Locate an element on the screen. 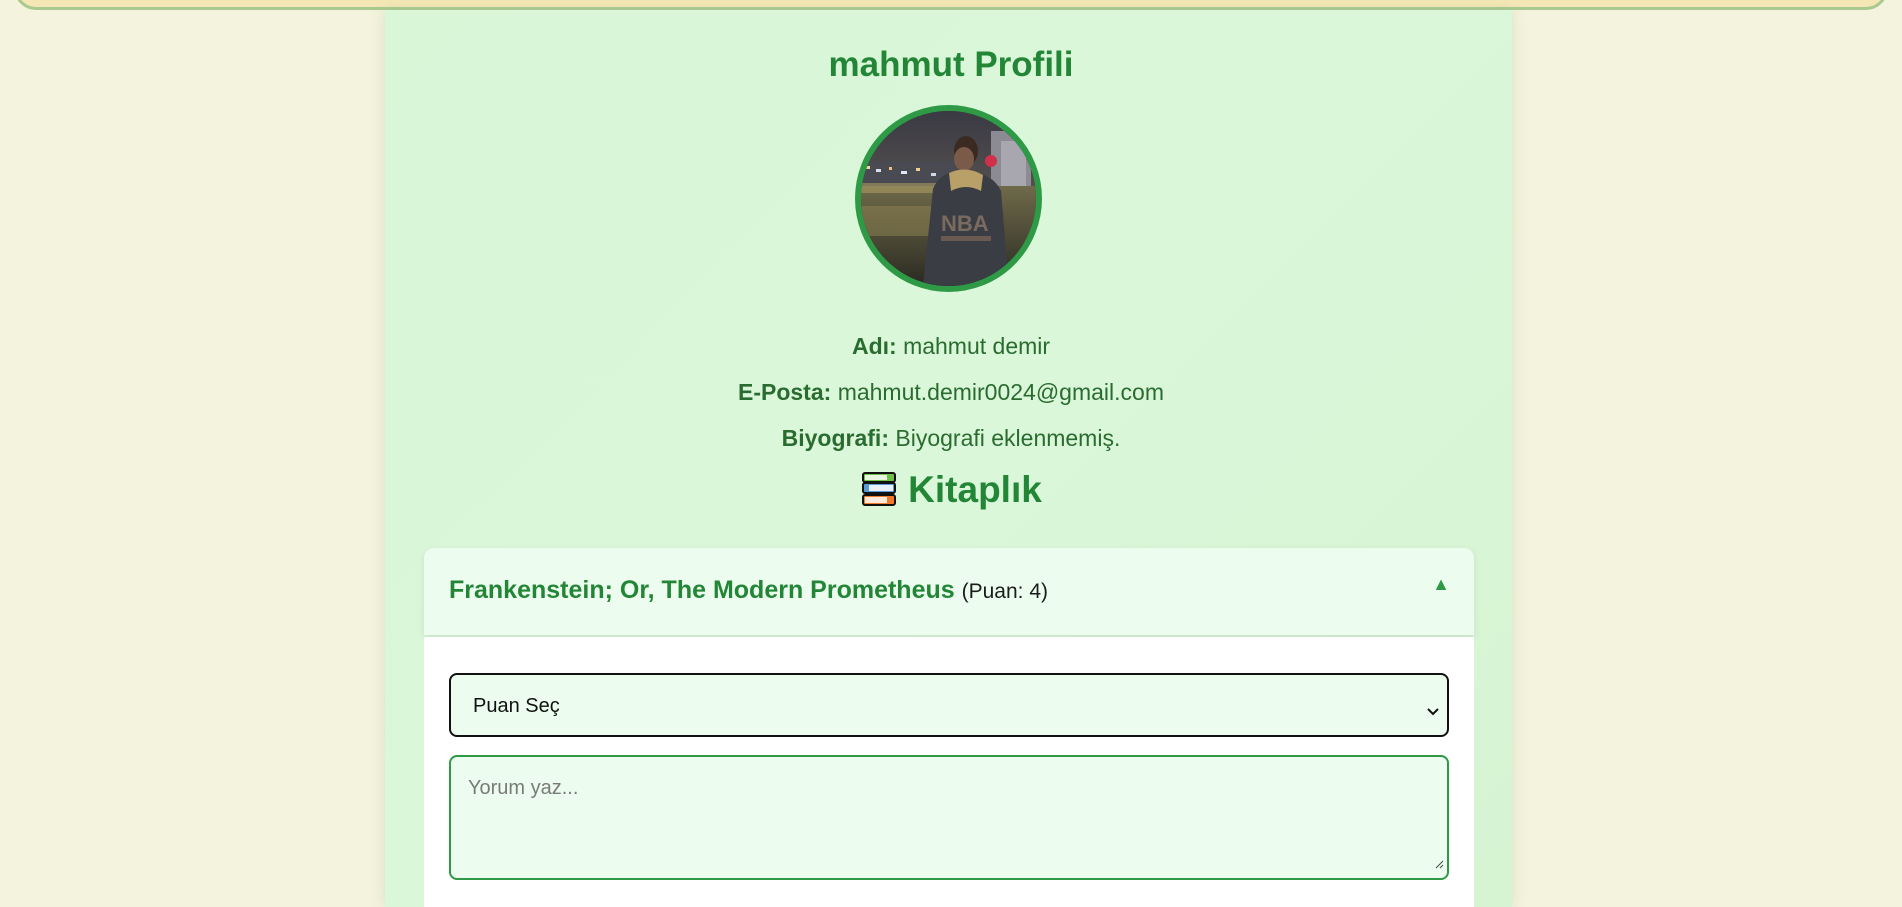 This screenshot has width=1902, height=907. avatar: NBA is located at coordinates (948, 198).